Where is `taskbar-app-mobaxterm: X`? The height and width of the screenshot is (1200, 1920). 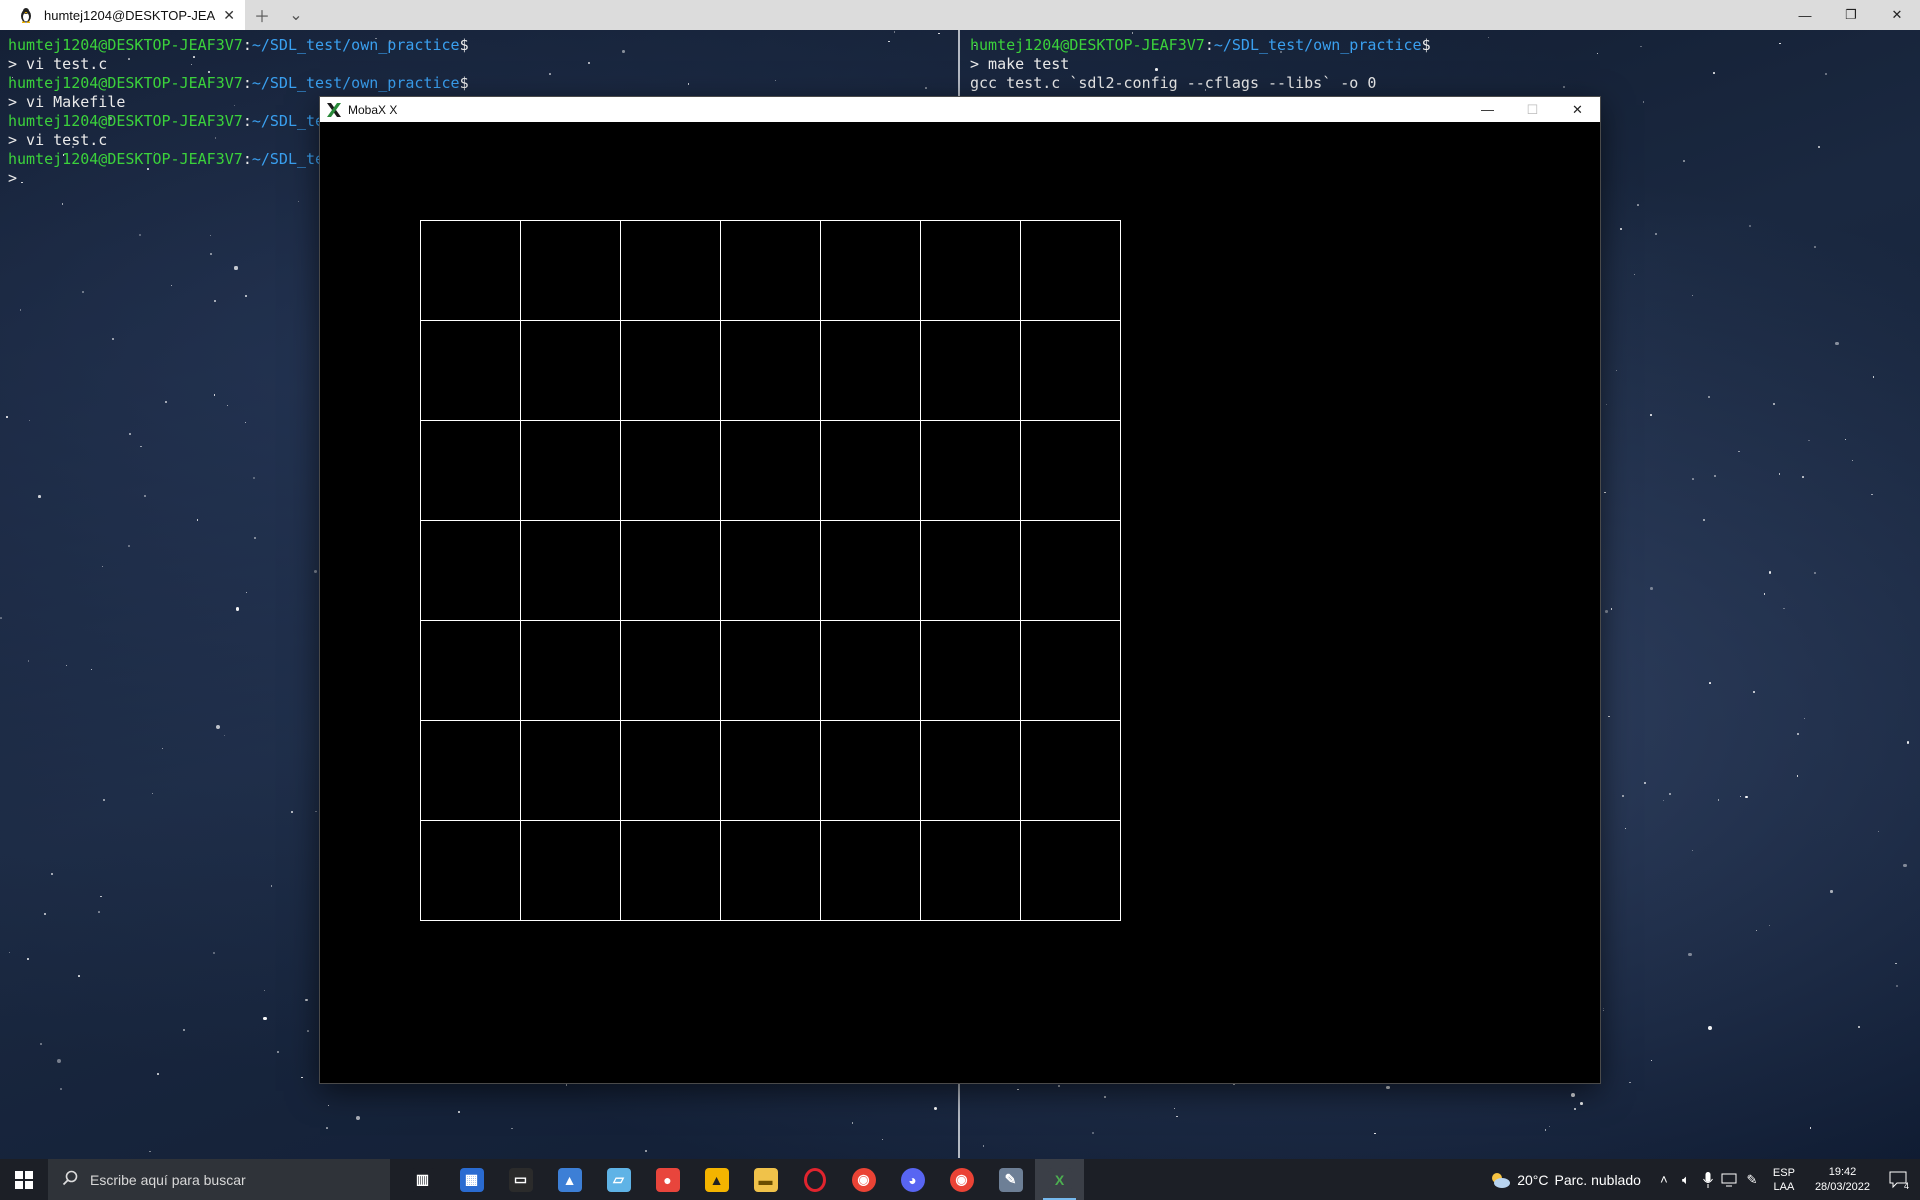 taskbar-app-mobaxterm: X is located at coordinates (1059, 1179).